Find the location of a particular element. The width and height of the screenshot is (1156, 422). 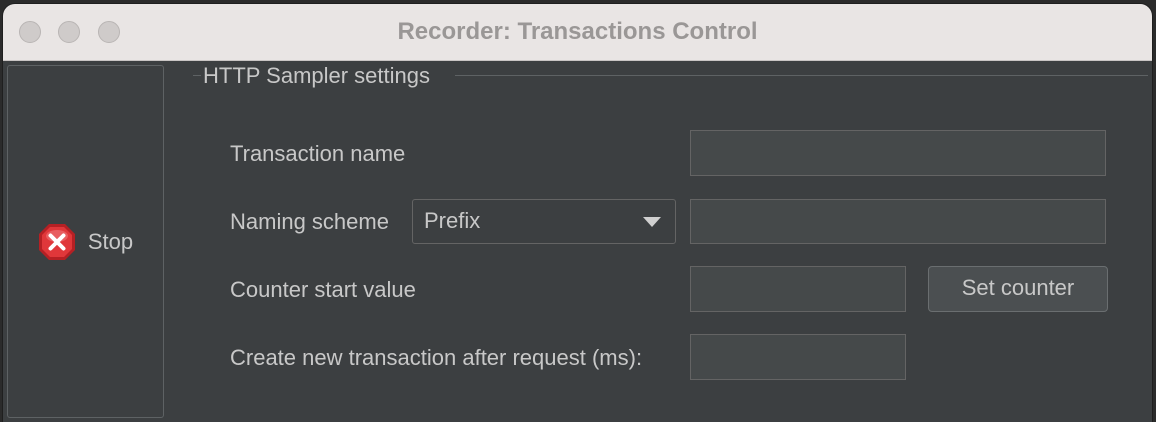

http-sampler-settings-legend: HTTP Sampler settings is located at coordinates (317, 75).